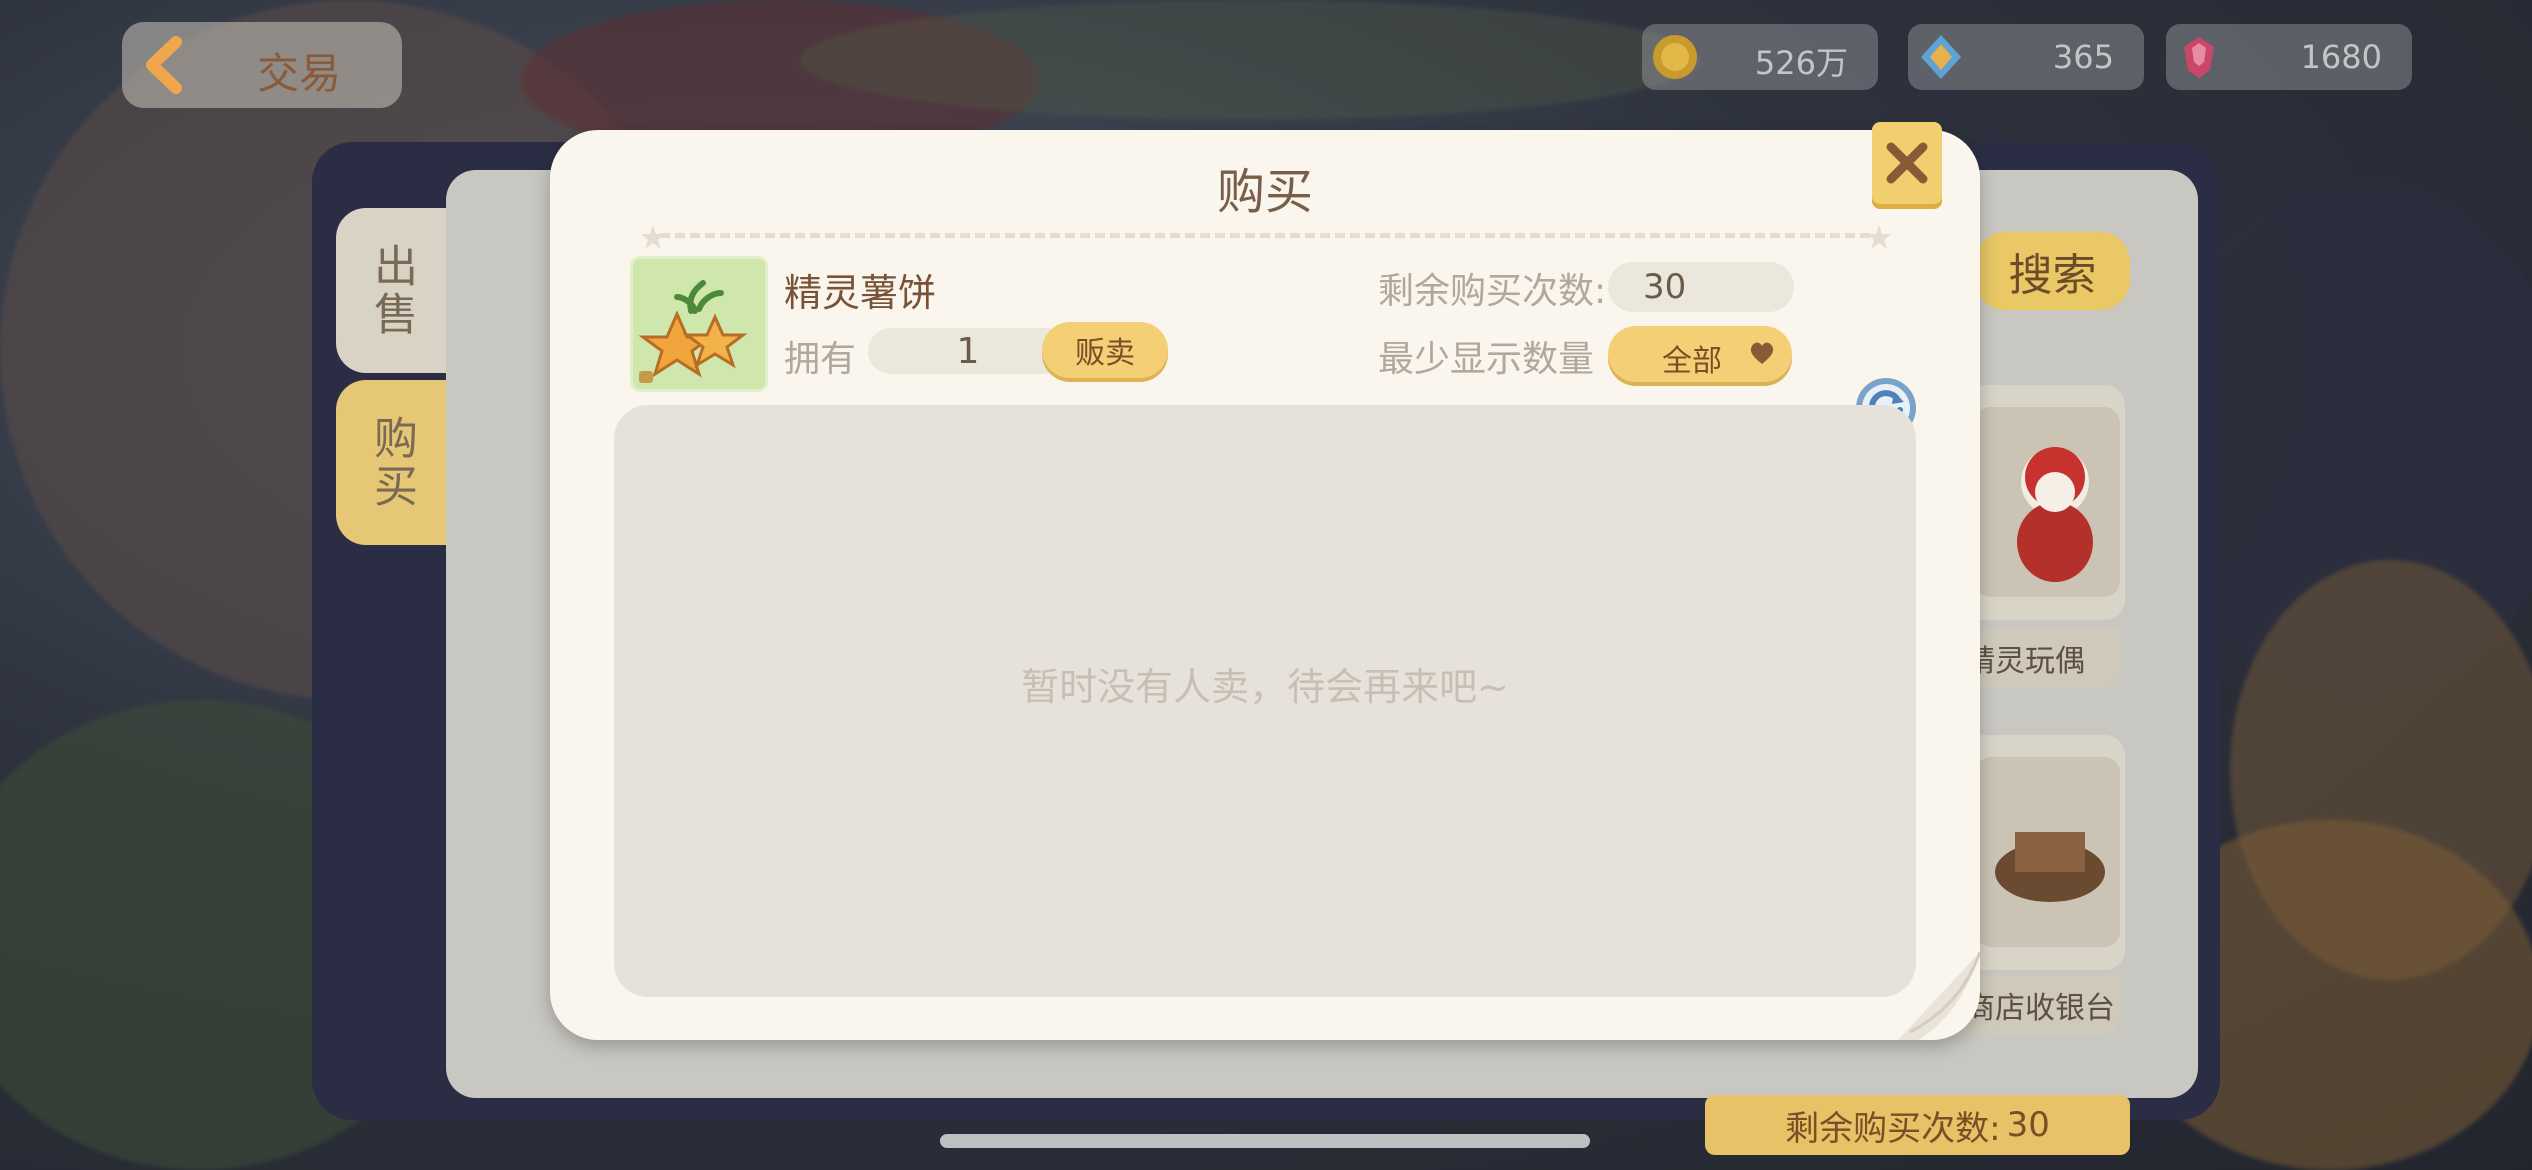 This screenshot has height=1170, width=2532. Describe the element at coordinates (391, 462) in the screenshot. I see `tab-buy: 购买` at that location.